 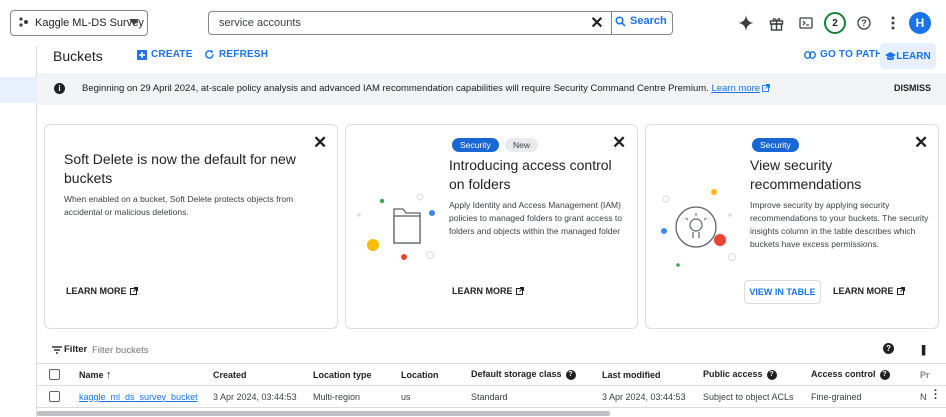 What do you see at coordinates (530, 174) in the screenshot?
I see `card-title: Introducing access control on folders` at bounding box center [530, 174].